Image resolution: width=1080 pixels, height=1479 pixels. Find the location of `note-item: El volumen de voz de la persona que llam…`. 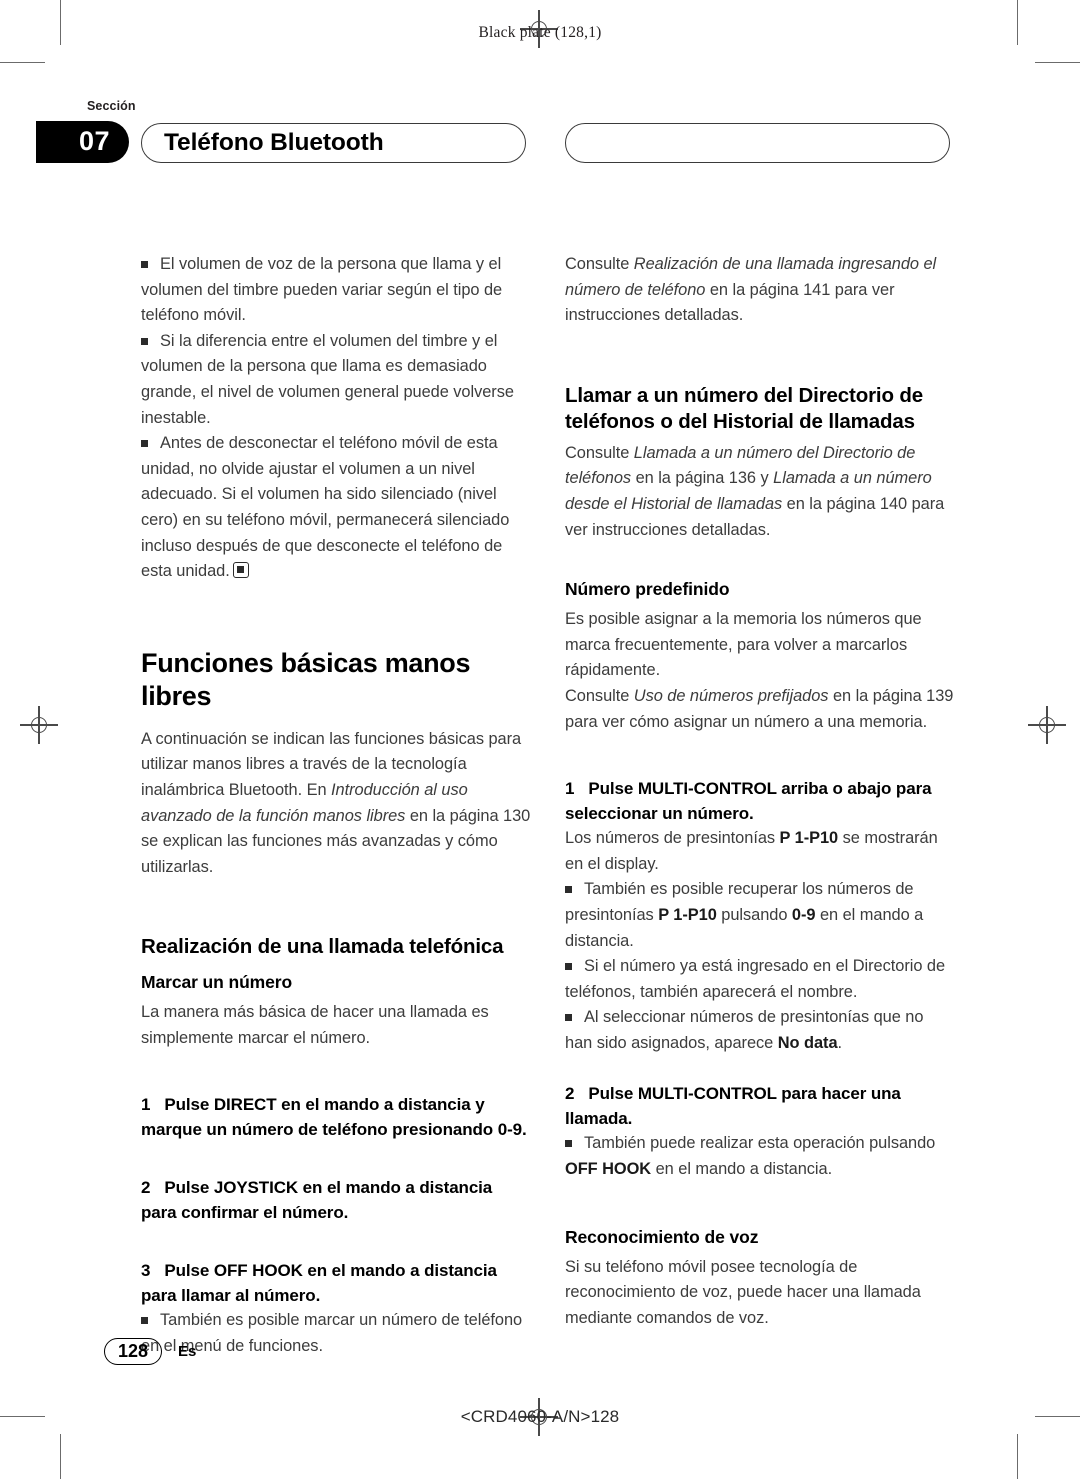

note-item: El volumen de voz de la persona que llam… is located at coordinates (336, 290).